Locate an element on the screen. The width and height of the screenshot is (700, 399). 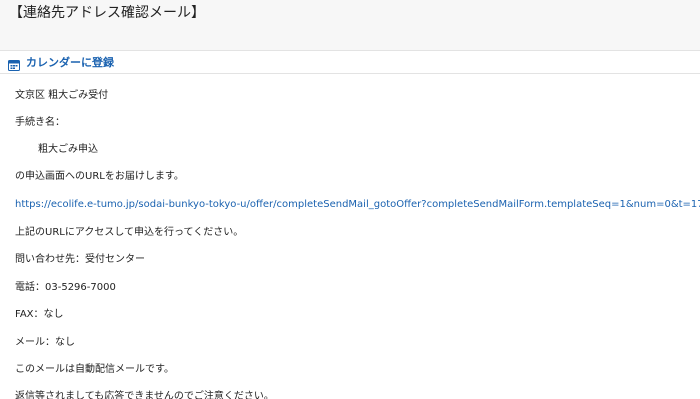
procedure-name: 粗大ごみ申込 is located at coordinates (68, 149).